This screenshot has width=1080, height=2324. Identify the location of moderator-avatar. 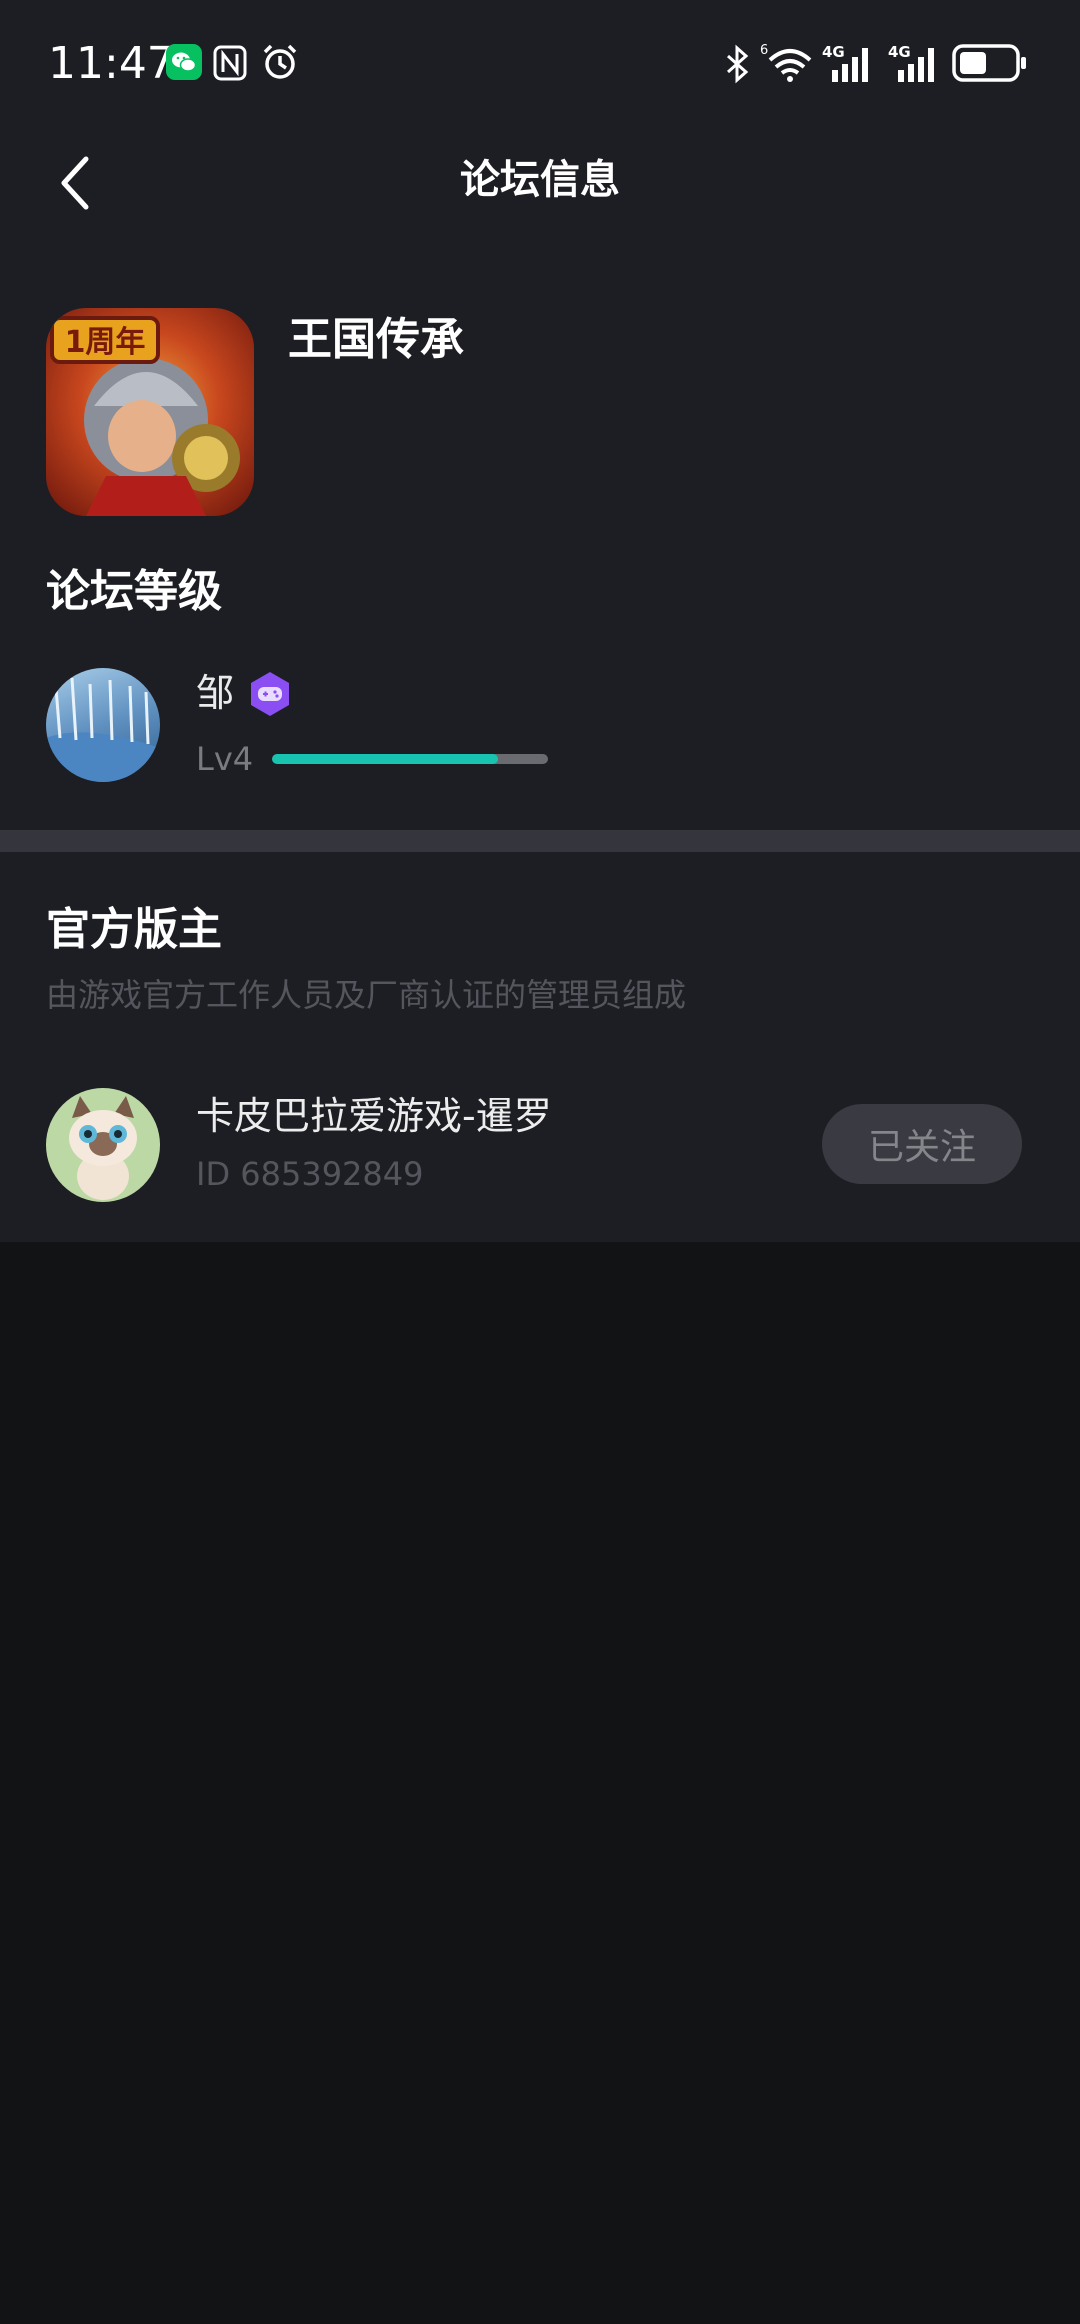
(103, 1145).